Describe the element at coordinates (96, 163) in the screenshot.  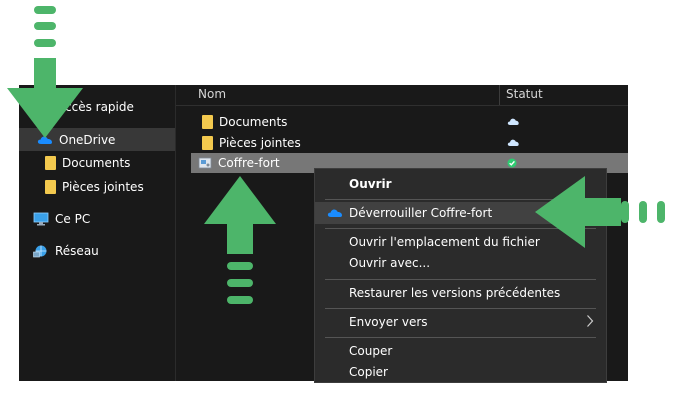
I see `sidebar-item-label: Documents` at that location.